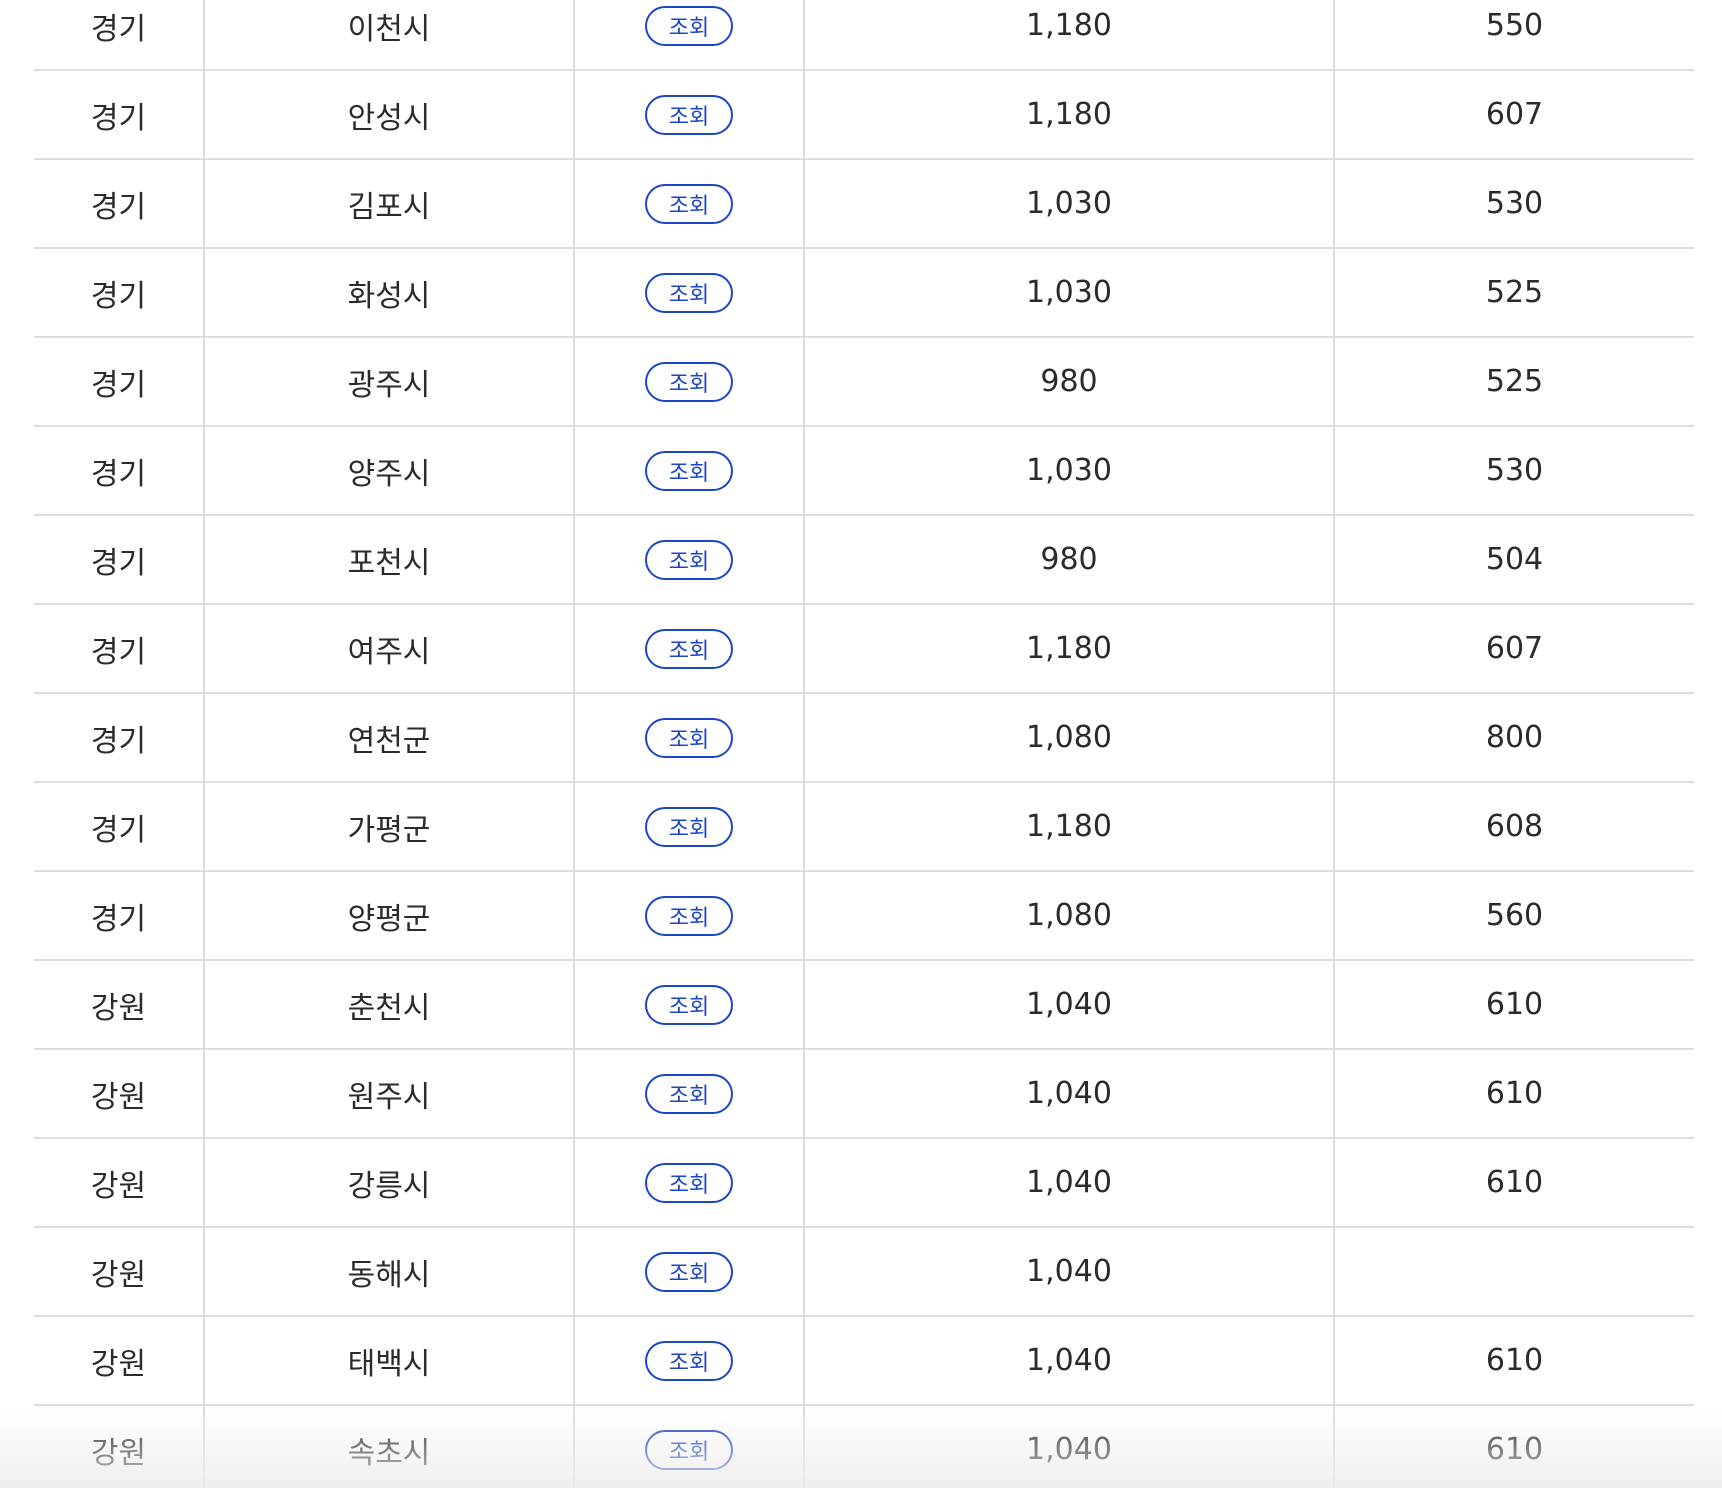 Image resolution: width=1722 pixels, height=1488 pixels. What do you see at coordinates (390, 1182) in the screenshot?
I see `city-cell: 강릉시` at bounding box center [390, 1182].